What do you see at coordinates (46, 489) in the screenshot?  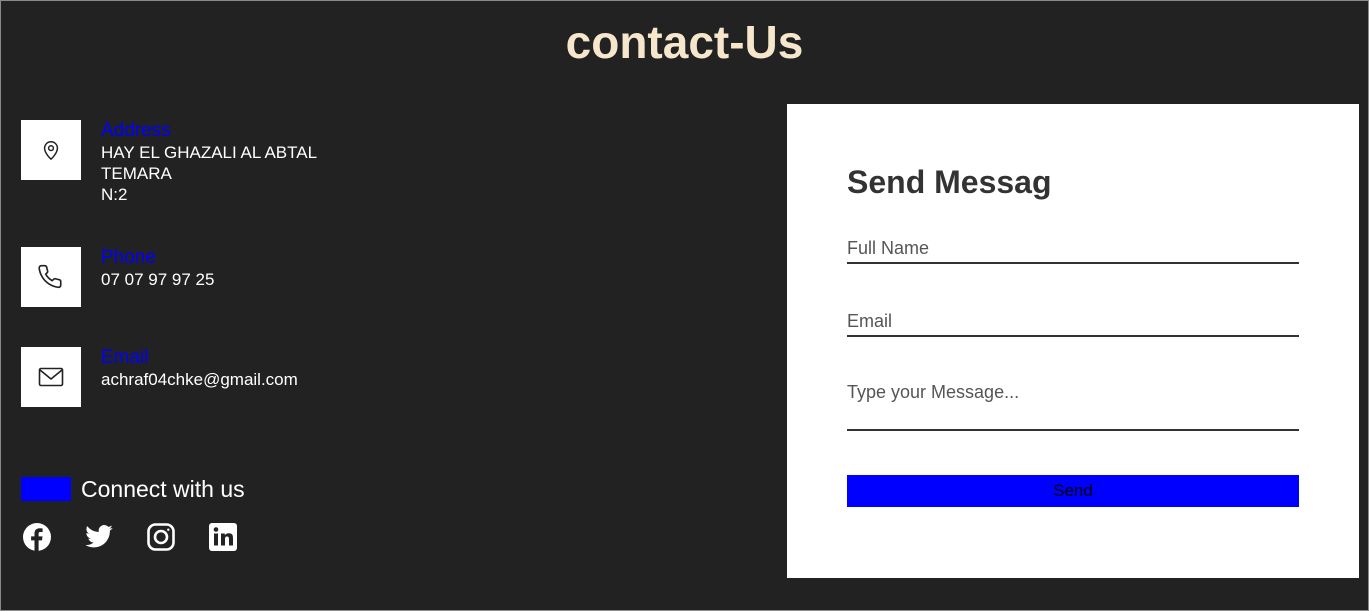 I see `connect-accent-bar` at bounding box center [46, 489].